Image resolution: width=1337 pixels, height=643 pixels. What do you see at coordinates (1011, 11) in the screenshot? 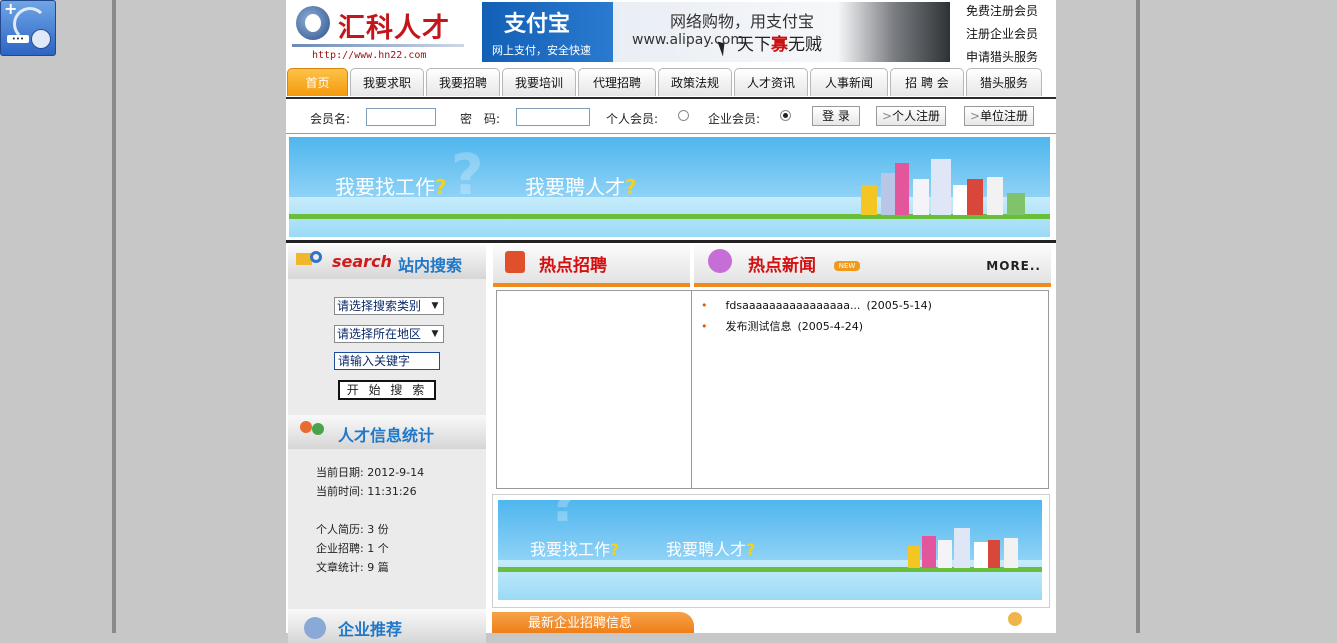
I see `link-free-register: 免费注册会员` at bounding box center [1011, 11].